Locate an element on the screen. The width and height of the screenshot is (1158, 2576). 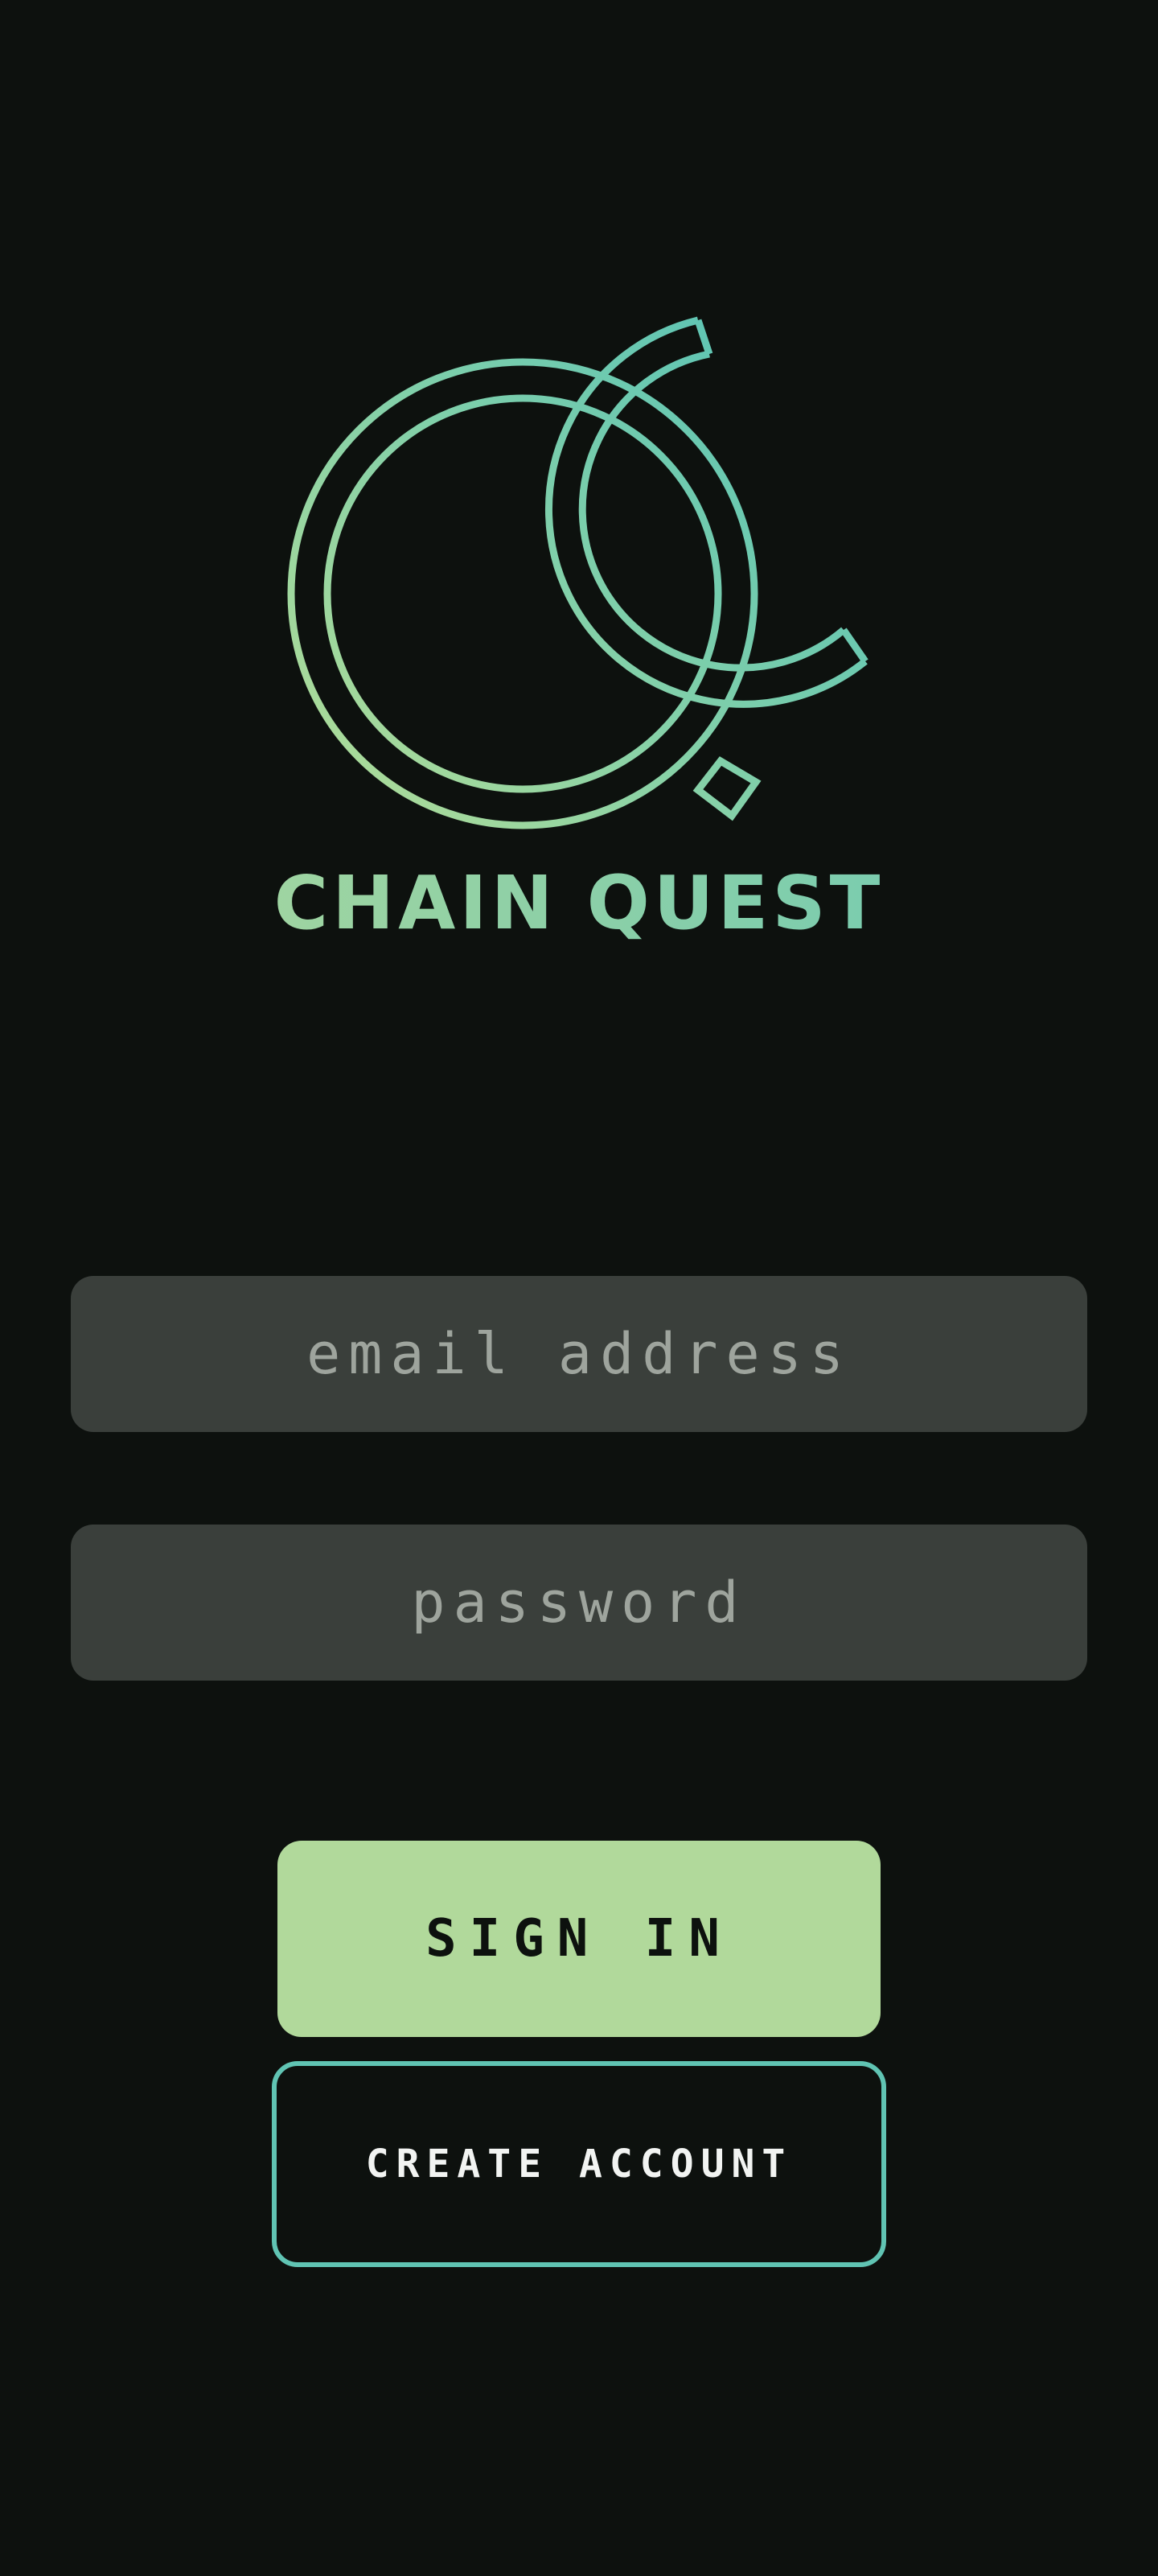
create-account-button: CREATE ACCOUNT is located at coordinates (579, 2164).